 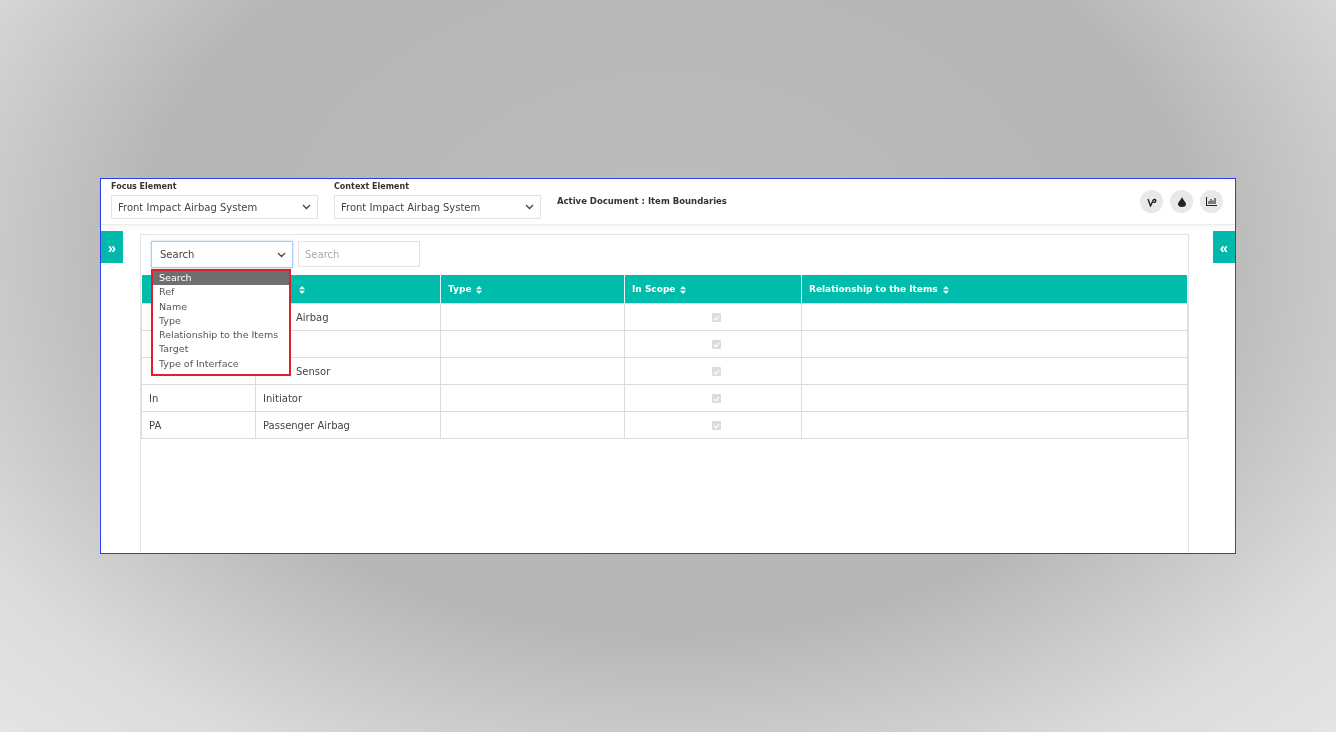 I want to click on field-label: Focus Element, so click(x=144, y=187).